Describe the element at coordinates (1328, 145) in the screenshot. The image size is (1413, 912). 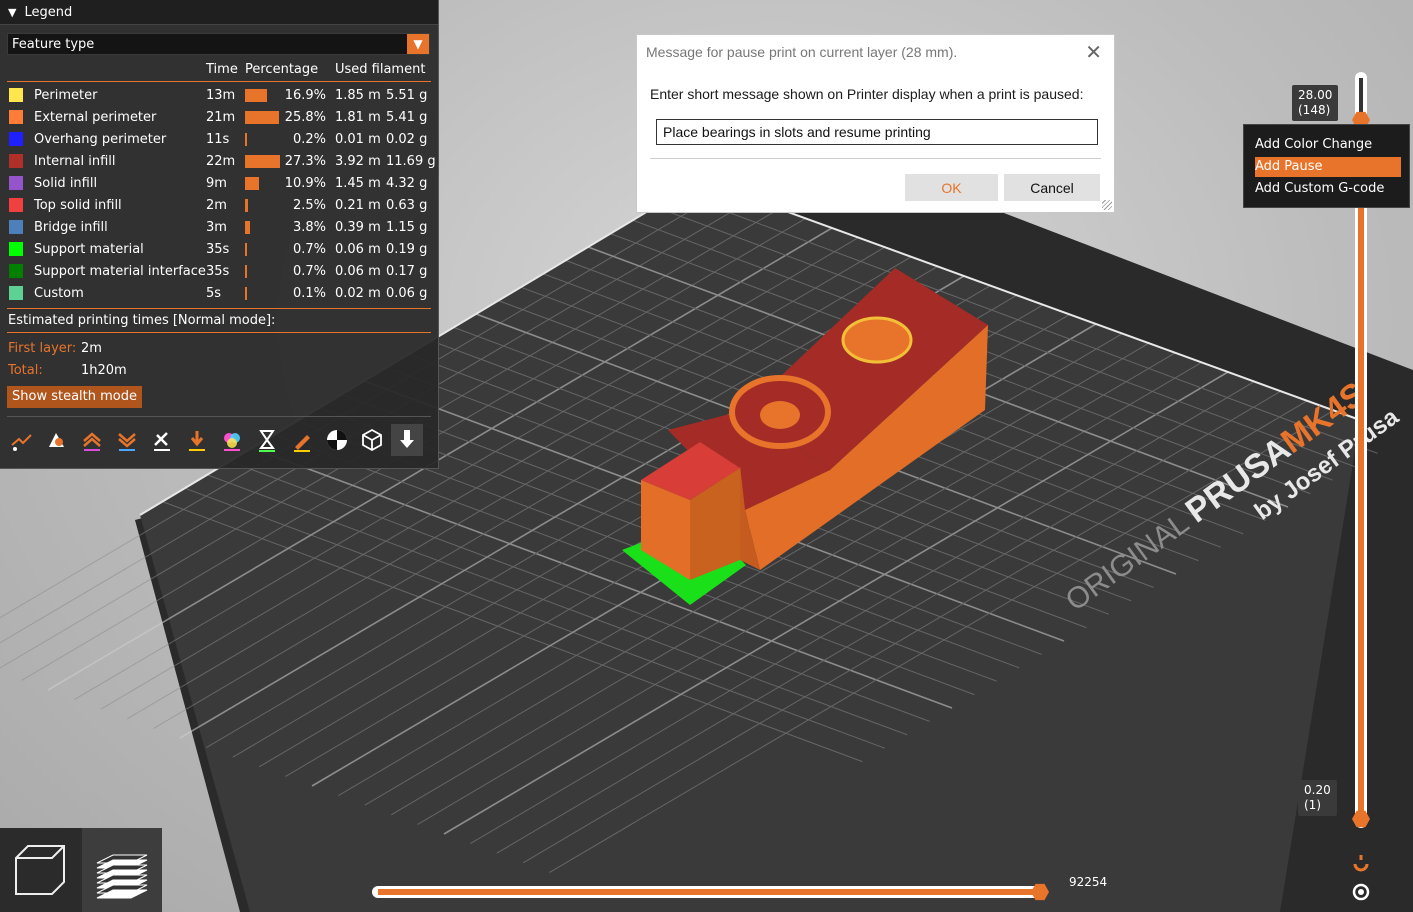
I see `menu-item-add-color-change: Add Color Change` at that location.